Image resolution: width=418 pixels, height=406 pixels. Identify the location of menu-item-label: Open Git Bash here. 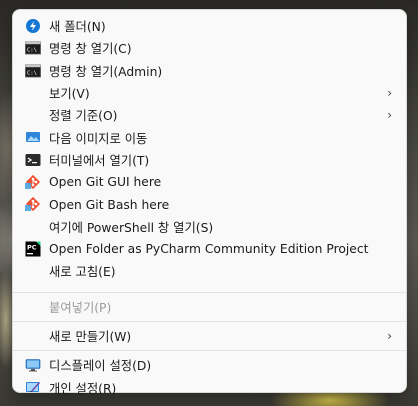
(109, 204).